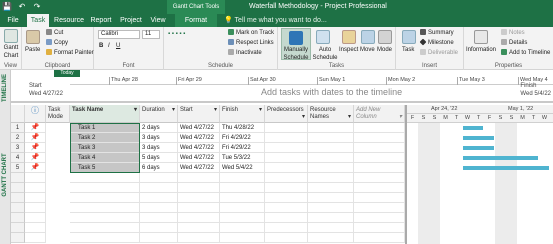 The width and height of the screenshot is (553, 244). Describe the element at coordinates (5, 87) in the screenshot. I see `timeline-side-tab: TIMELINE` at that location.